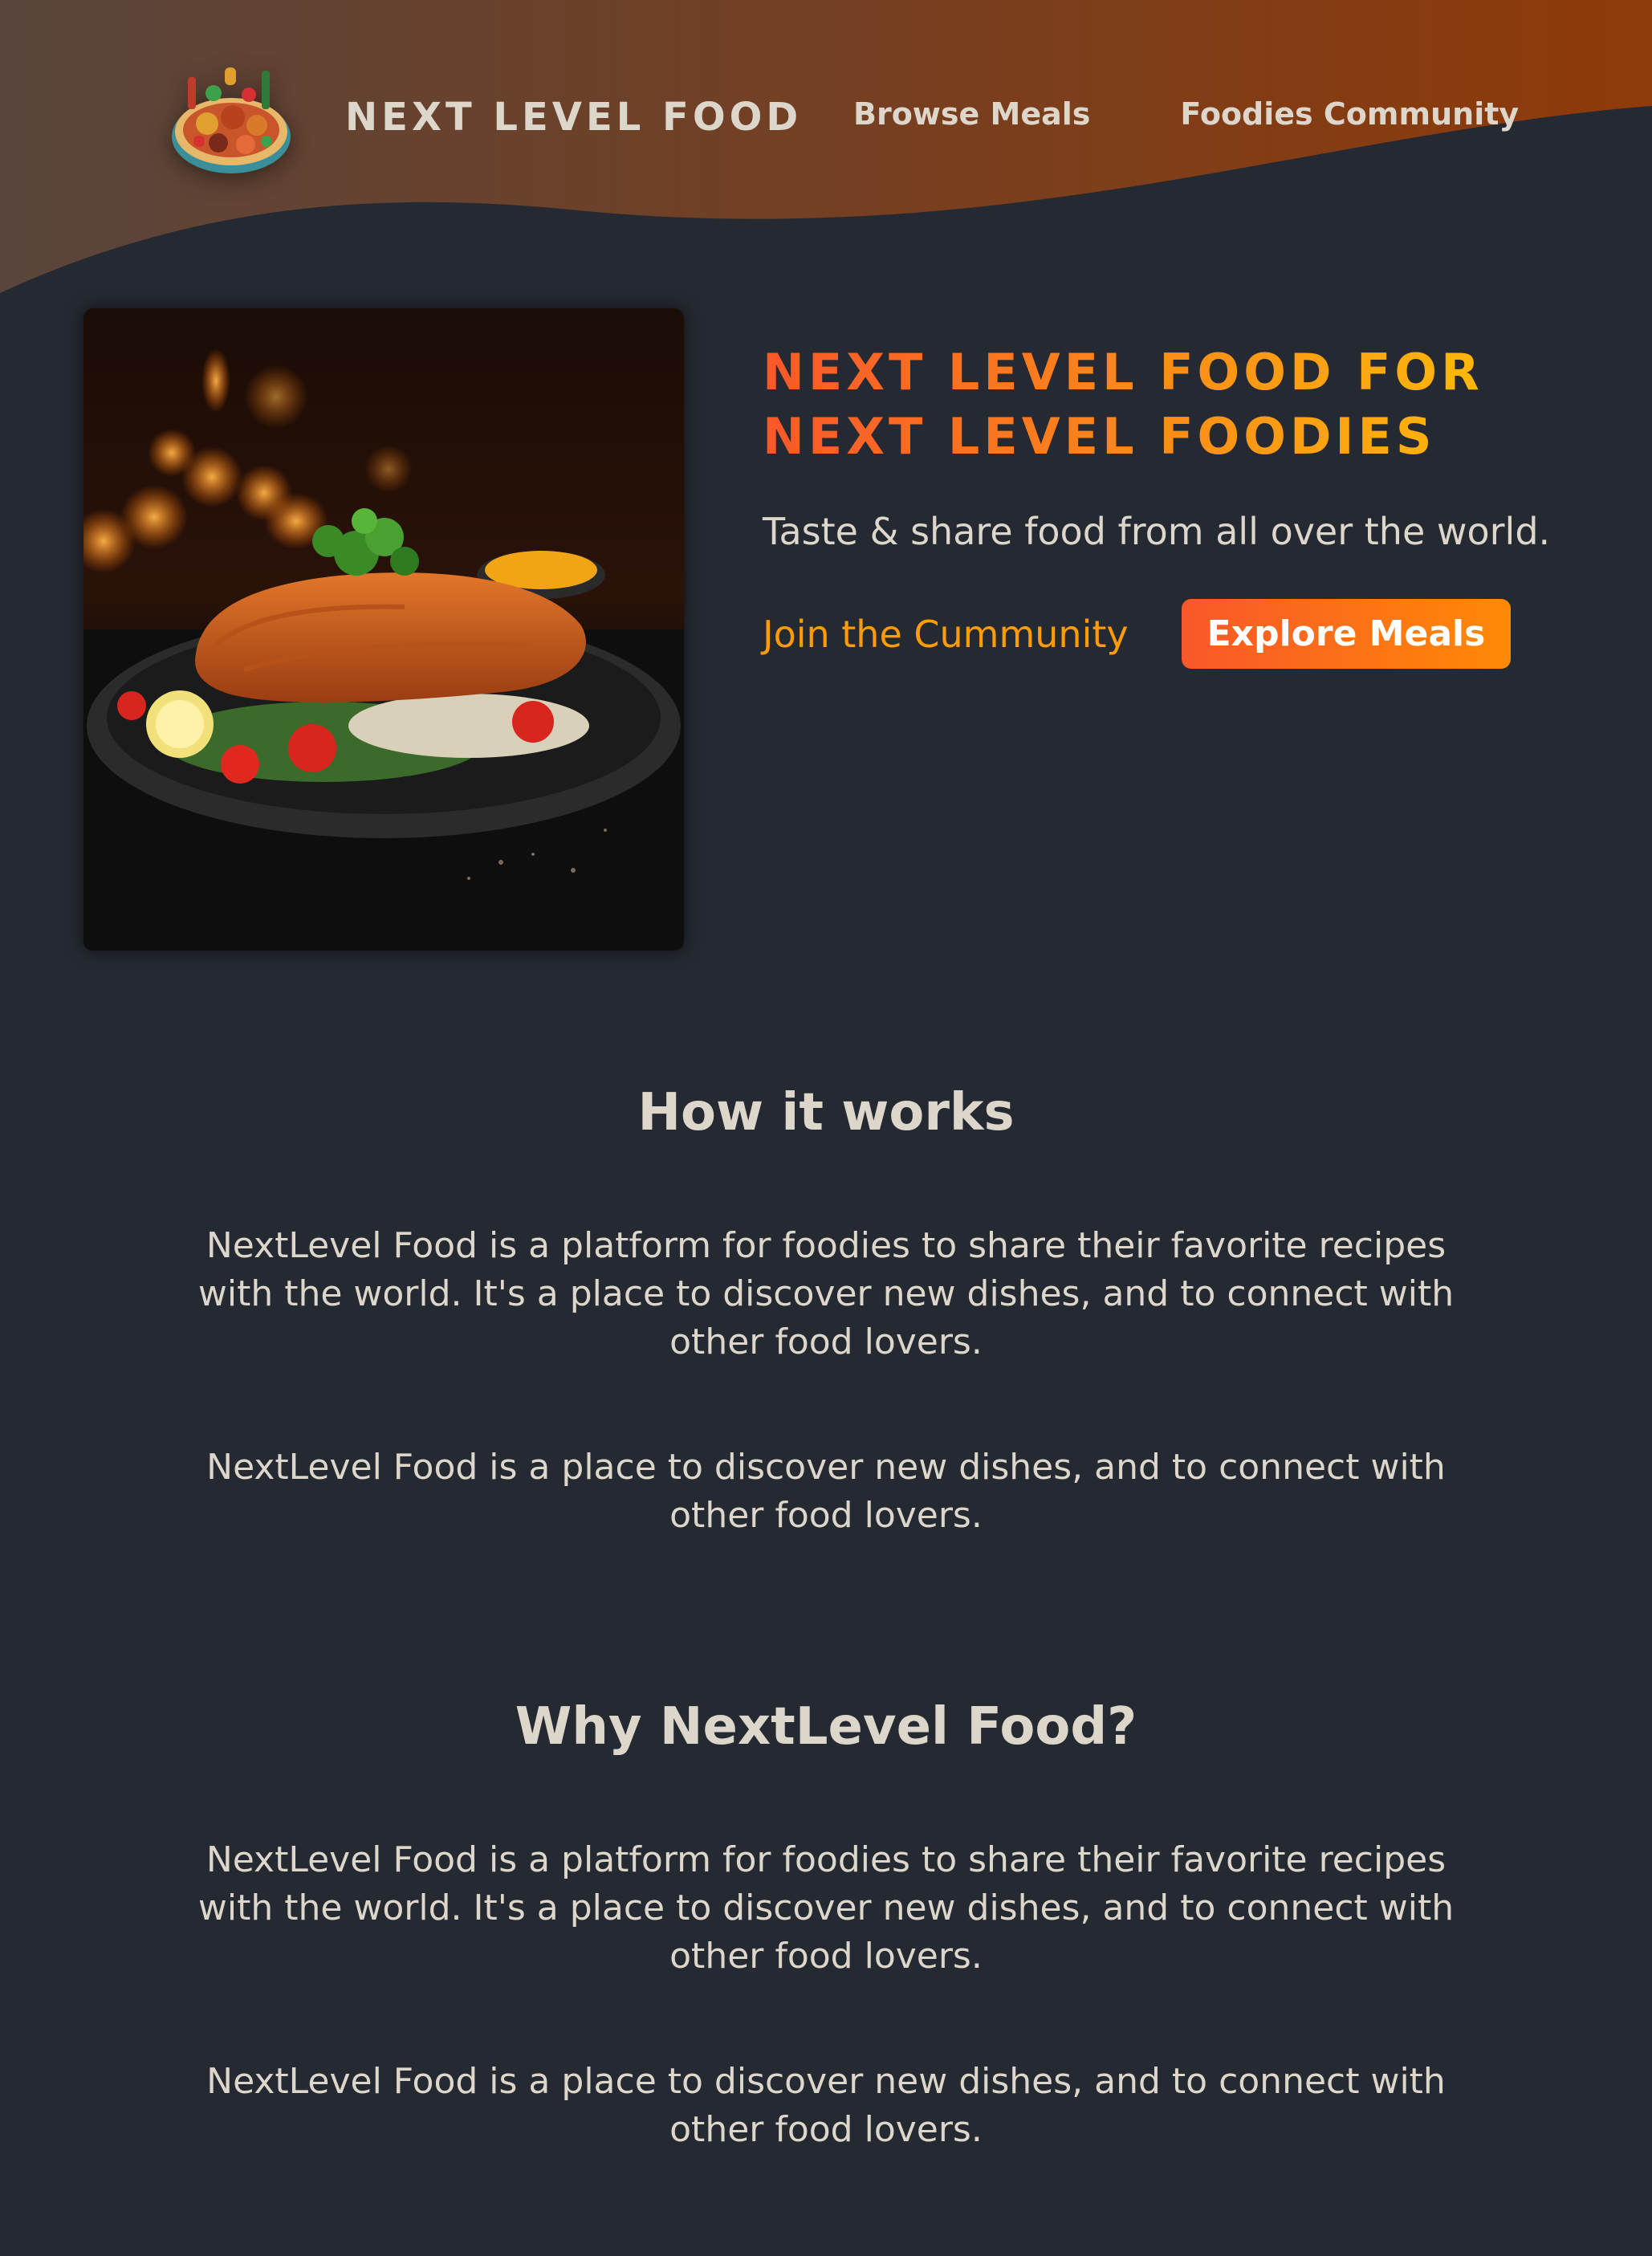 Image resolution: width=1652 pixels, height=2256 pixels. Describe the element at coordinates (946, 634) in the screenshot. I see `join-community-link: Join the Cummunity` at that location.